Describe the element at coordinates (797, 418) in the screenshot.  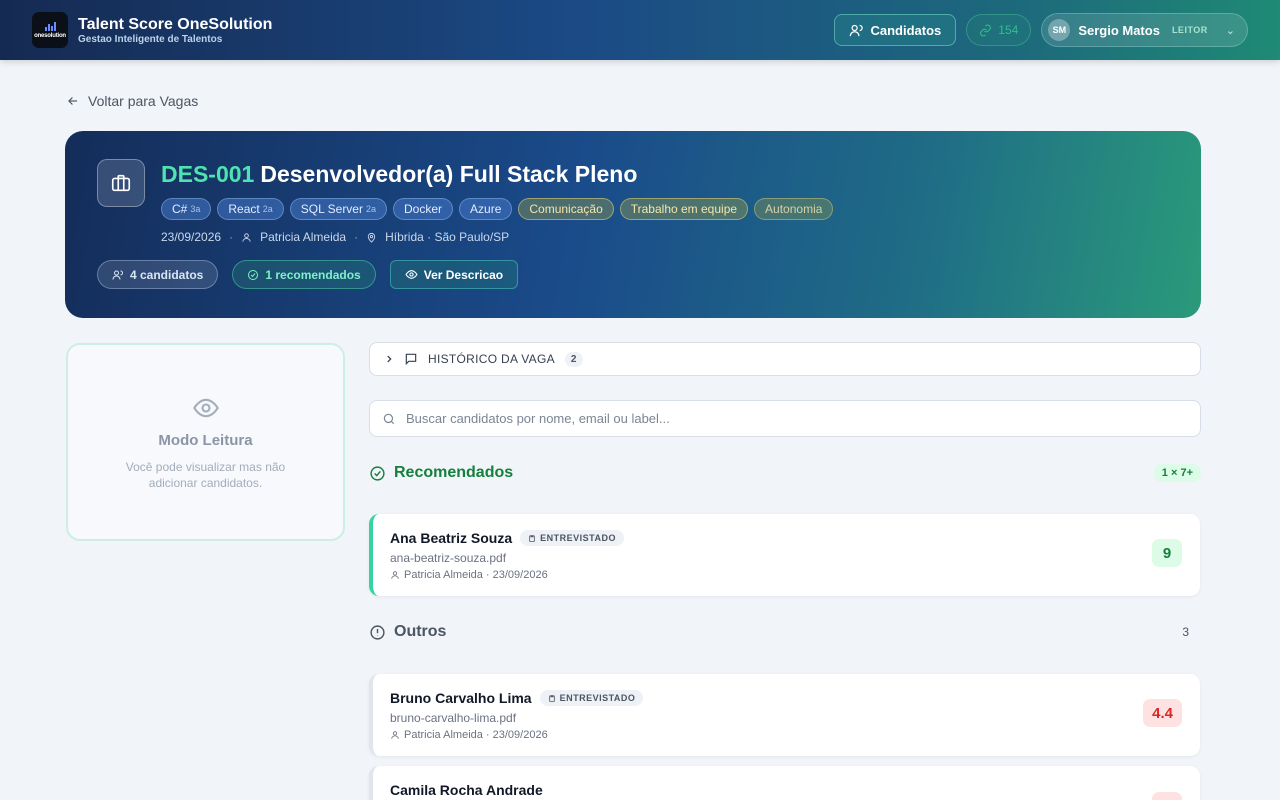
I see `search-input` at that location.